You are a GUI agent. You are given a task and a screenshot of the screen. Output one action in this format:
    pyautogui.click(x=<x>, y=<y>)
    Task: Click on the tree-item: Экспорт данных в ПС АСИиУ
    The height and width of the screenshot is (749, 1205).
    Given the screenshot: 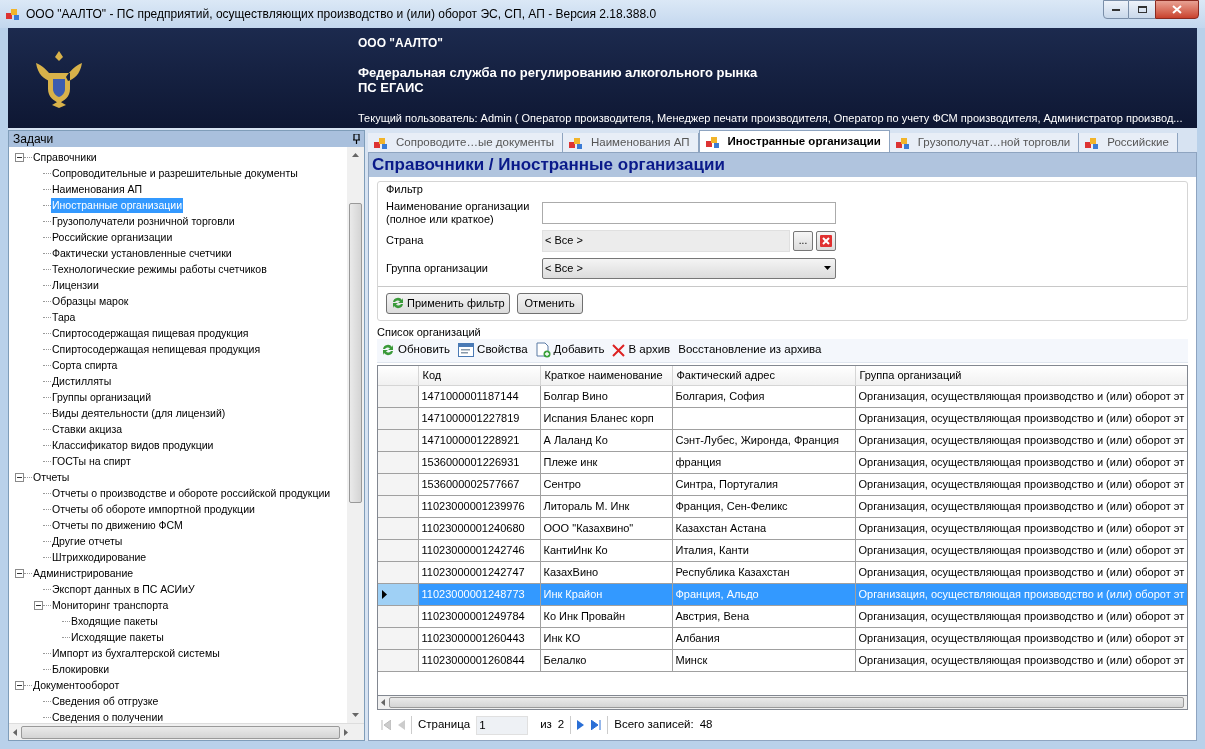 What is the action you would take?
    pyautogui.click(x=123, y=589)
    